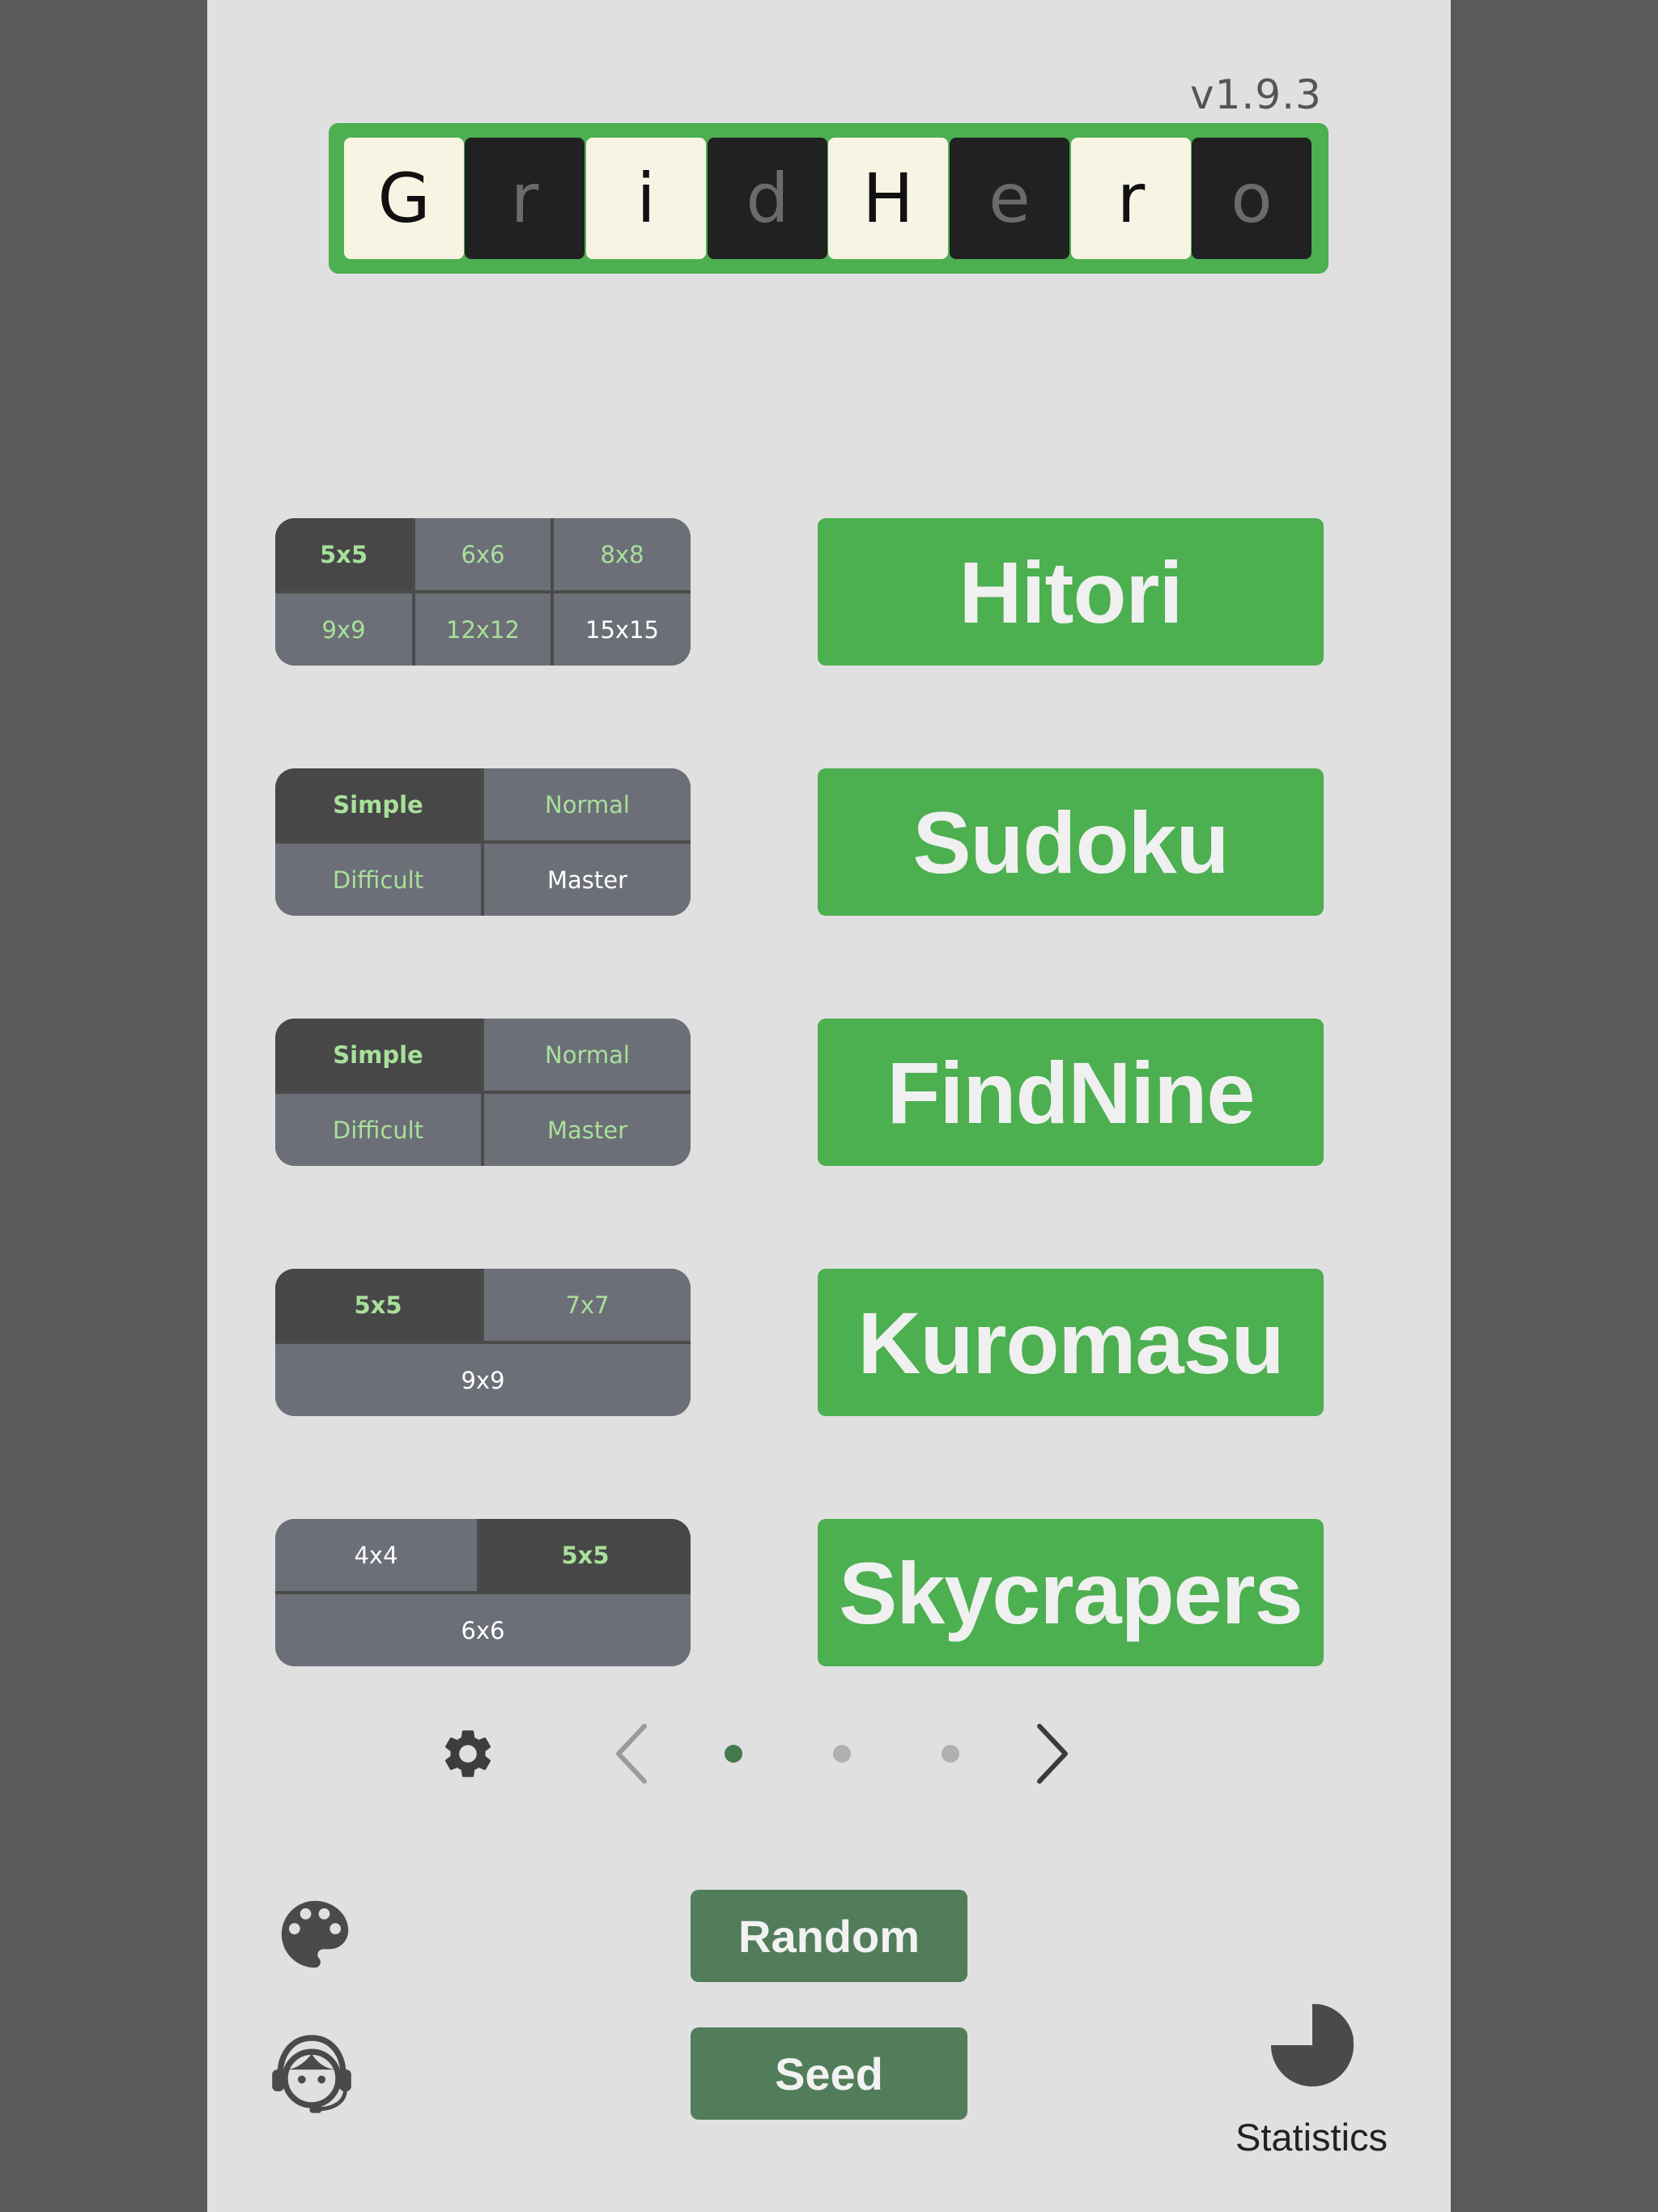 This screenshot has height=2212, width=1658. What do you see at coordinates (483, 1343) in the screenshot?
I see `kuromasu-size-selector: 5x5 7x7 9x9` at bounding box center [483, 1343].